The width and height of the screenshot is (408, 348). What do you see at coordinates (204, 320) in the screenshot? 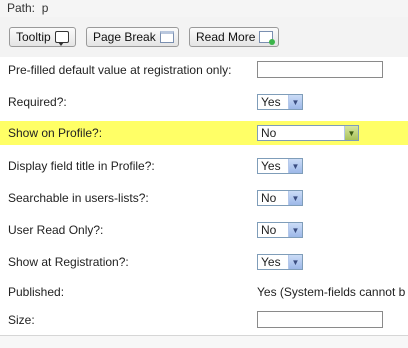
I see `row-size: Size:` at bounding box center [204, 320].